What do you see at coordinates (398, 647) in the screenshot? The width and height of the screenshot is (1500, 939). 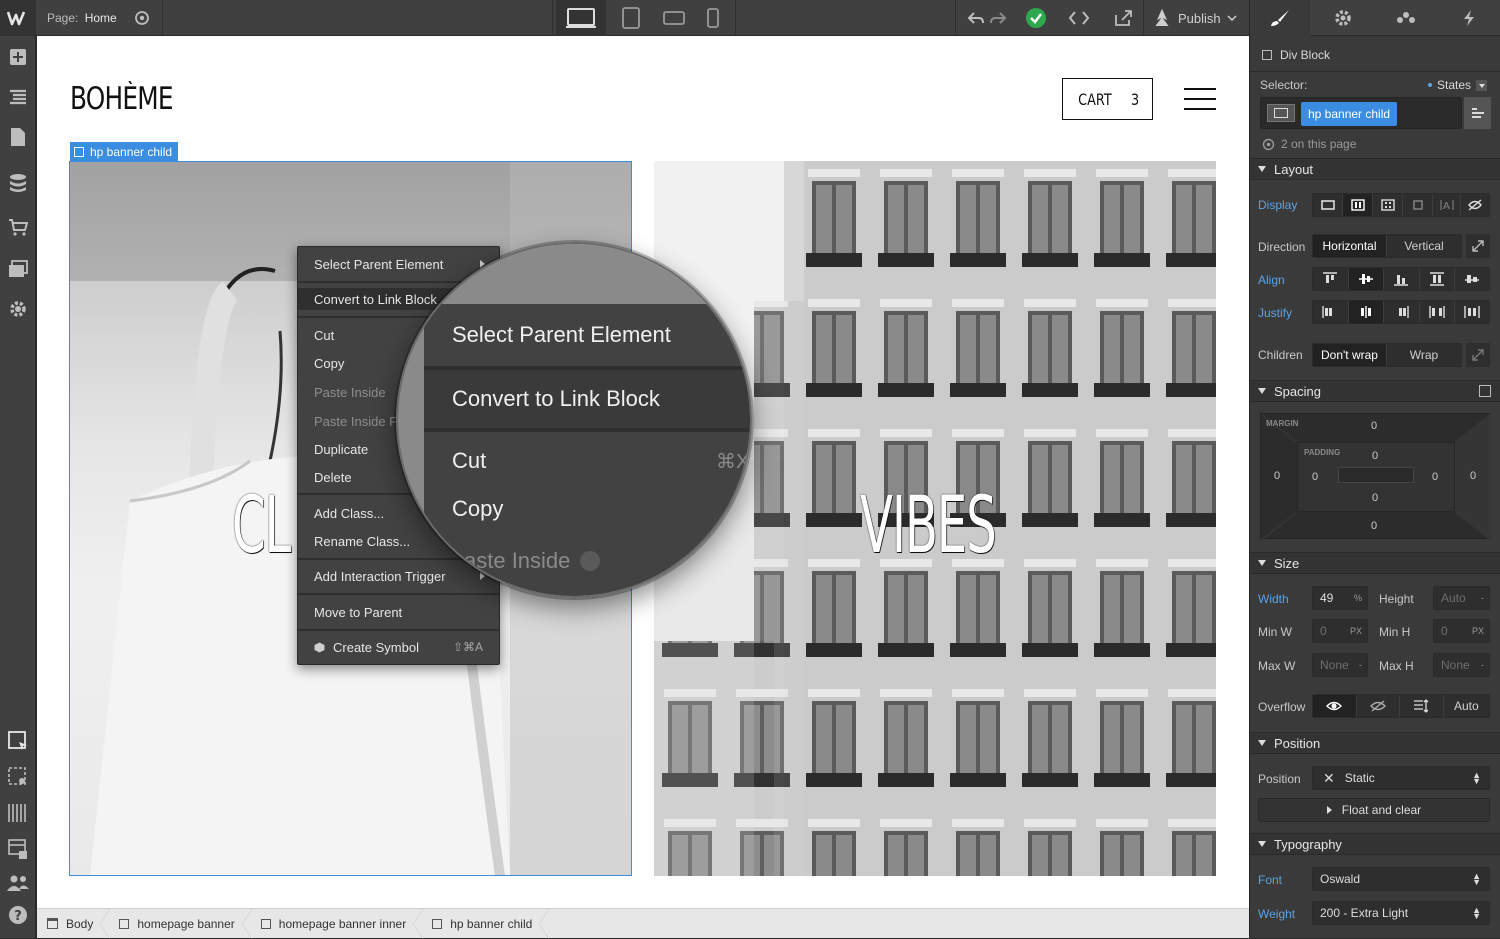 I see `menu-item-create-symbol: Create Symbol ⇧⌘A` at bounding box center [398, 647].